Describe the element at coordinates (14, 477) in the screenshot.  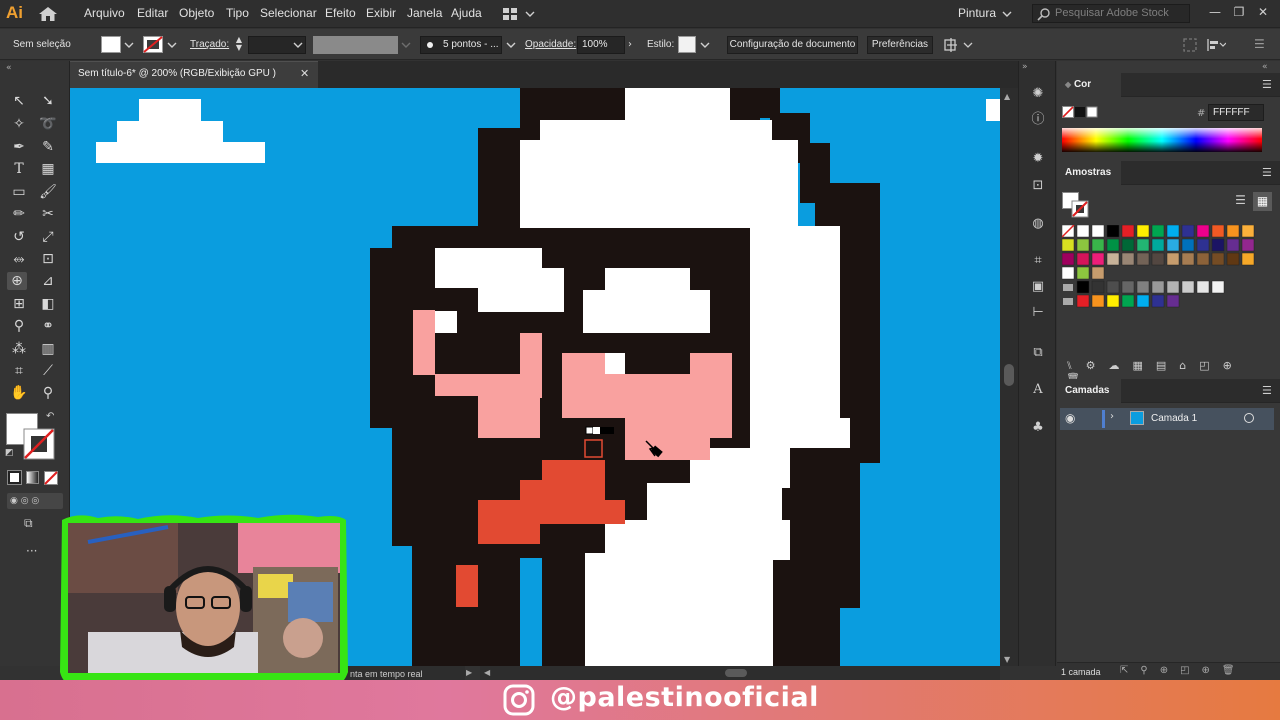
I see `color-mode-icon` at that location.